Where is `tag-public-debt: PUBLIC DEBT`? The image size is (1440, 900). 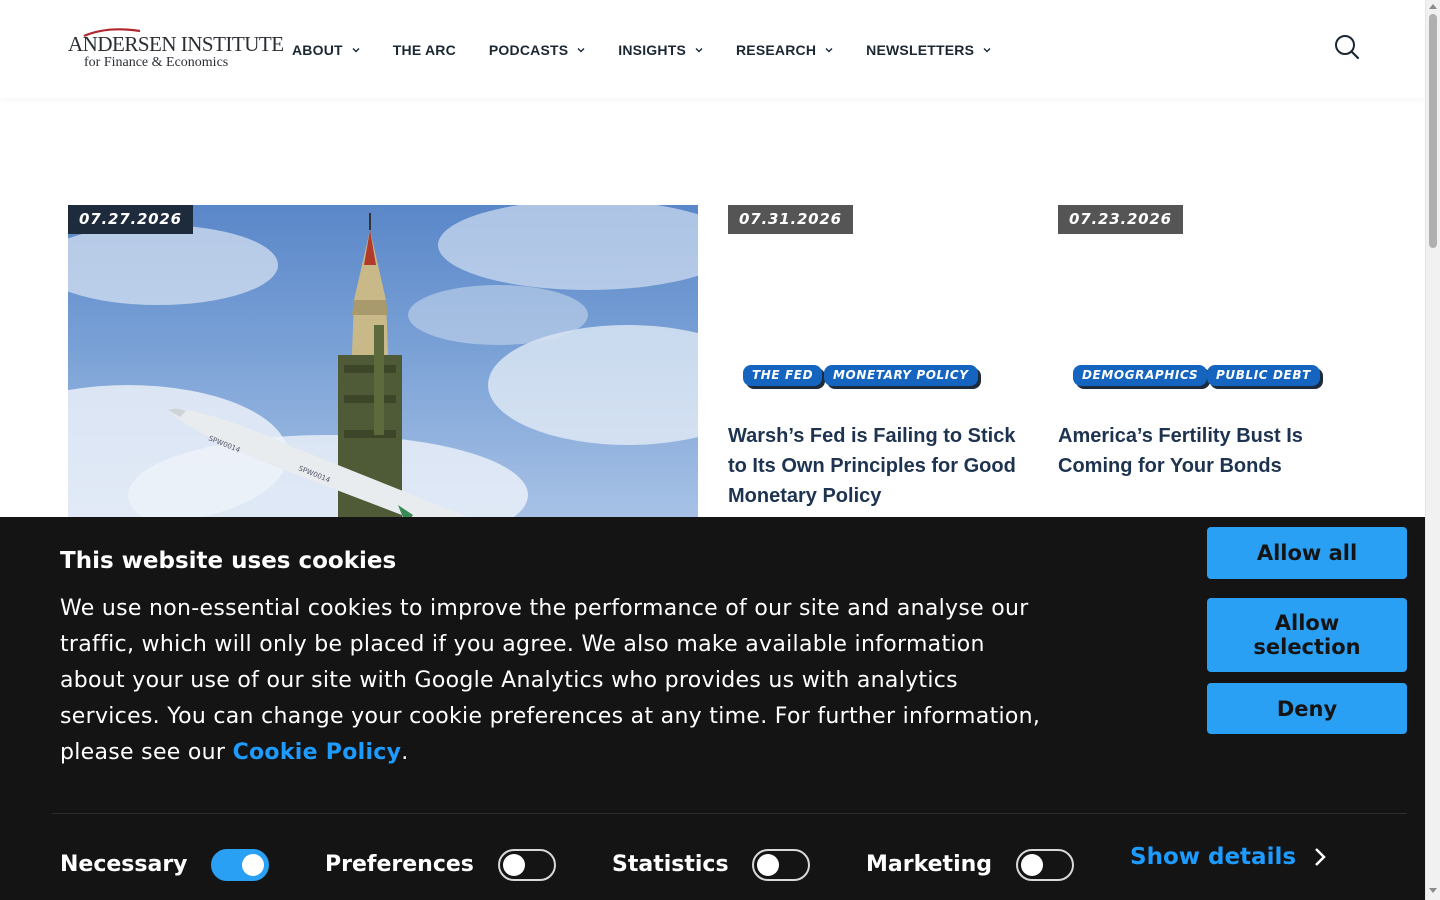 tag-public-debt: PUBLIC DEBT is located at coordinates (1263, 375).